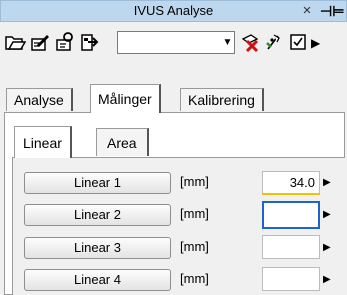 This screenshot has width=347, height=295. What do you see at coordinates (332, 11) in the screenshot?
I see `pin-button: ⊣⊨` at bounding box center [332, 11].